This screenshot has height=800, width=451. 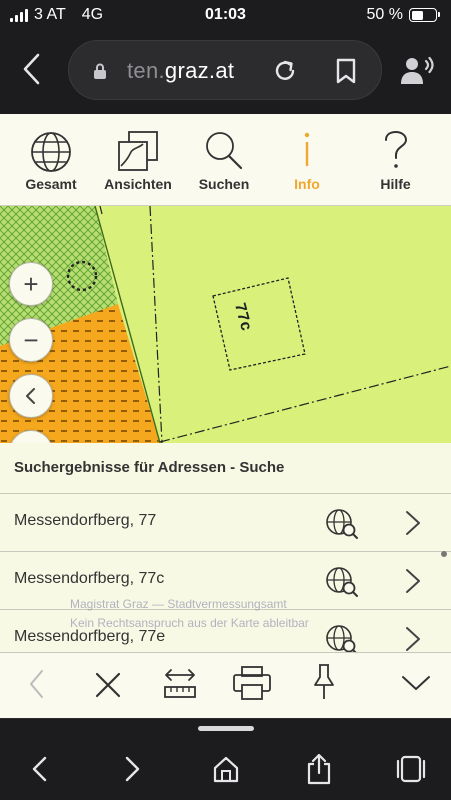 I want to click on zoom-out-button: −, so click(x=31, y=340).